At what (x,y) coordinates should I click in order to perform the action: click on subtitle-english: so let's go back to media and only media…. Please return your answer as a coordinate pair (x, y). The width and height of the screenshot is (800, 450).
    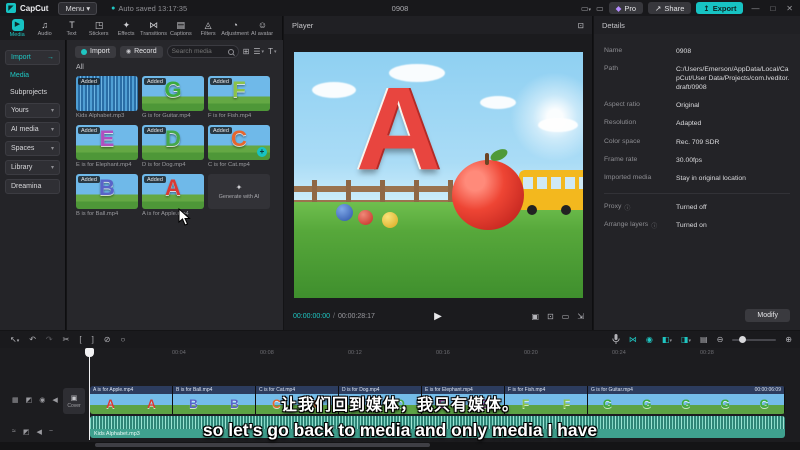
    Looking at the image, I should click on (400, 430).